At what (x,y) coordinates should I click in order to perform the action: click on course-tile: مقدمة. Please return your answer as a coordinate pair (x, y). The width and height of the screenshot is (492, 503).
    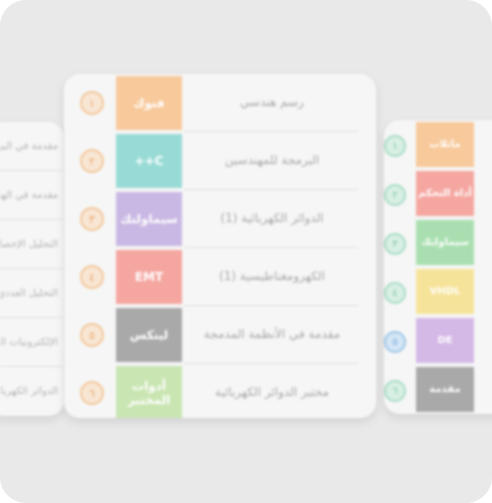
    Looking at the image, I should click on (445, 389).